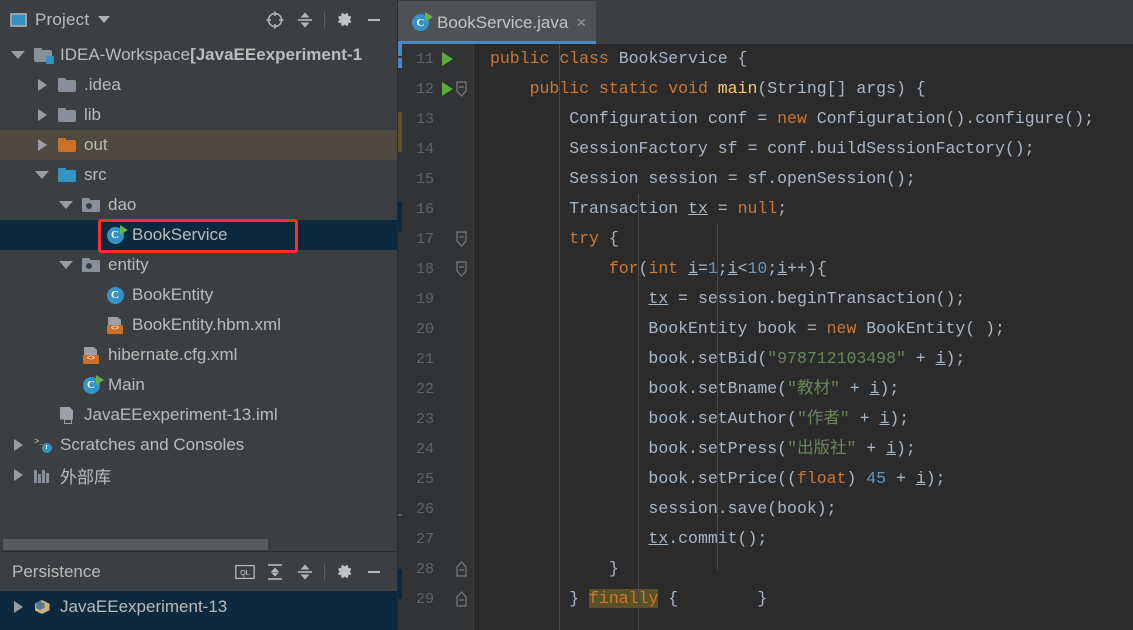 The width and height of the screenshot is (1133, 630). What do you see at coordinates (438, 299) in the screenshot?
I see `gutter-line-19: 19` at bounding box center [438, 299].